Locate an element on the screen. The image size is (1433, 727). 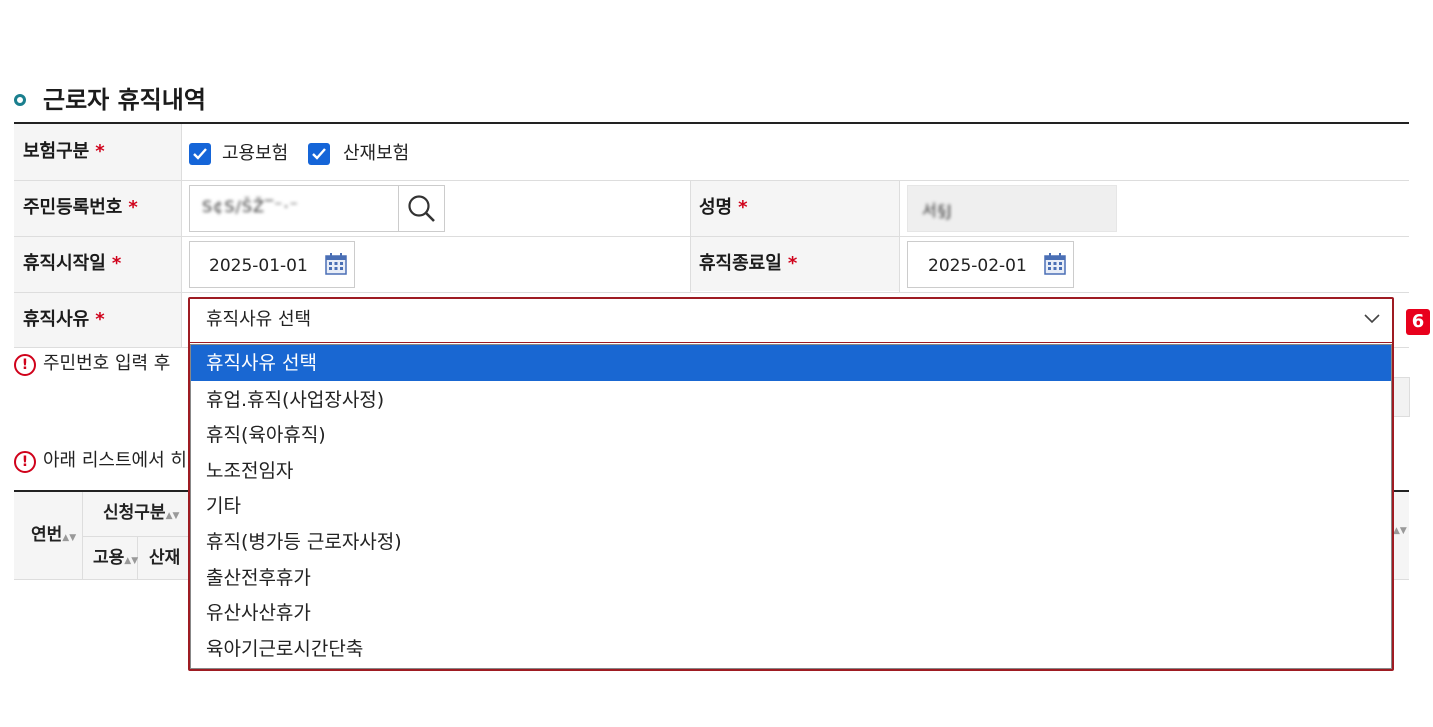
search-icon is located at coordinates (421, 208).